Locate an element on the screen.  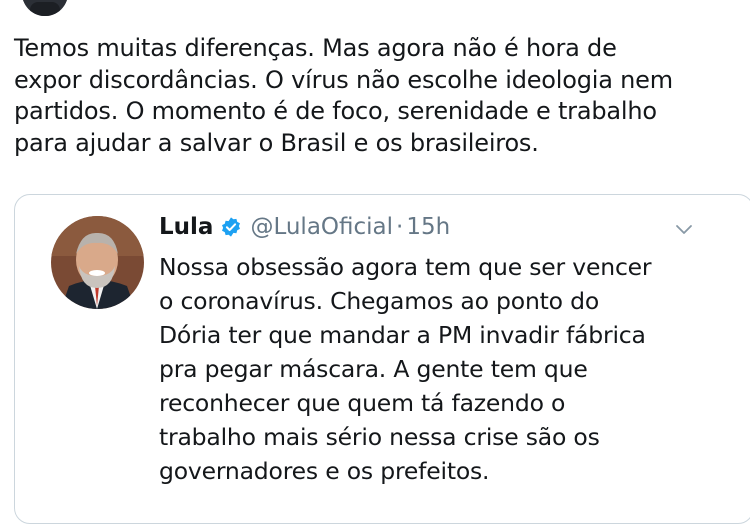
quoted-text-line: pra pegar máscara. A gente tem que is located at coordinates (373, 369).